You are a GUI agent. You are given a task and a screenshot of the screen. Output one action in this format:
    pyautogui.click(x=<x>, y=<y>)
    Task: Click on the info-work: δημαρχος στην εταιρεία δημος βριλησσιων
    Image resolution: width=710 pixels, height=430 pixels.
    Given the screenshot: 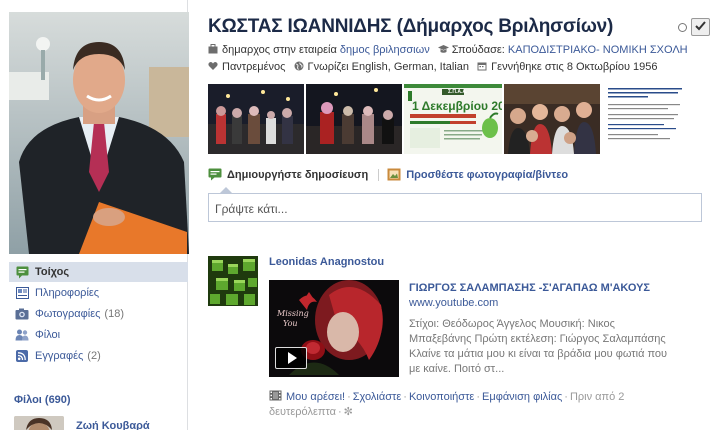 What is the action you would take?
    pyautogui.click(x=320, y=50)
    